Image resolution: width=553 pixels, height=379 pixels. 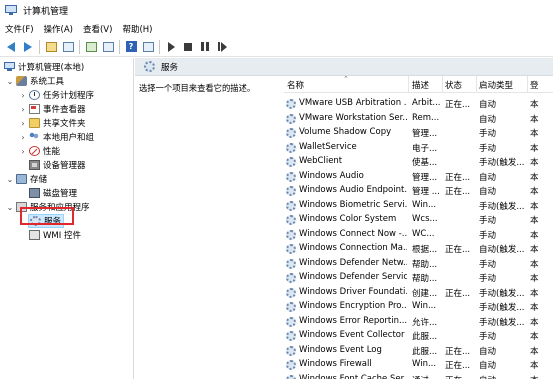 I want to click on tree-item-system-tools: ⌄ 系统工具, so click(x=66, y=81).